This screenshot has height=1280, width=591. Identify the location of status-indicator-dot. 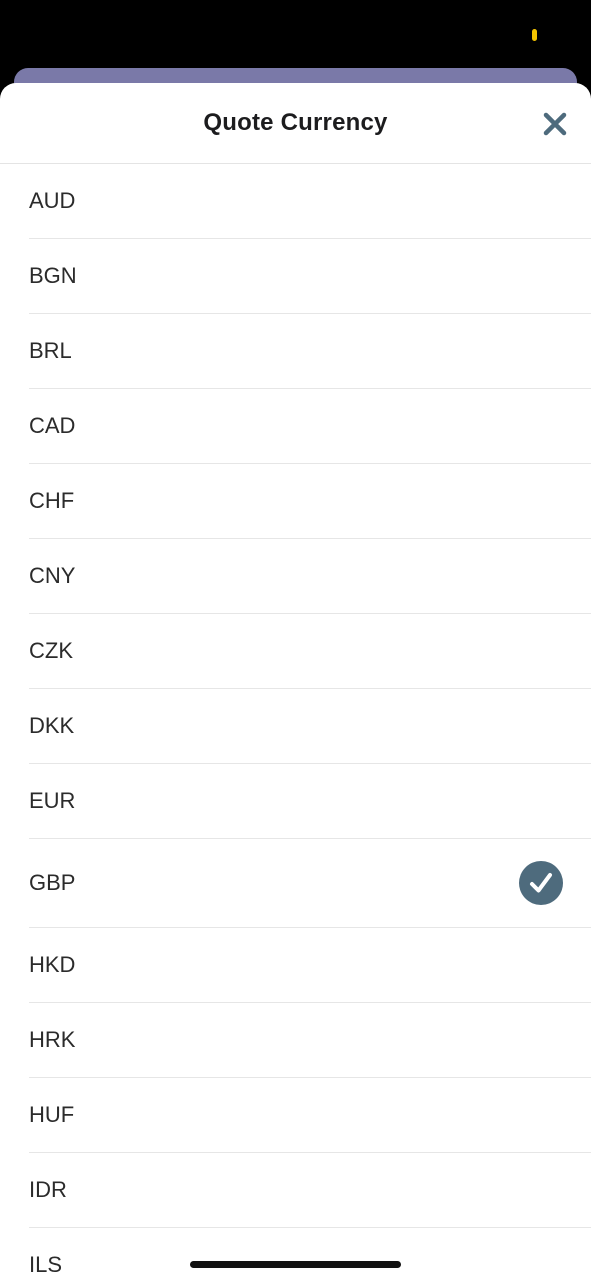
(534, 35).